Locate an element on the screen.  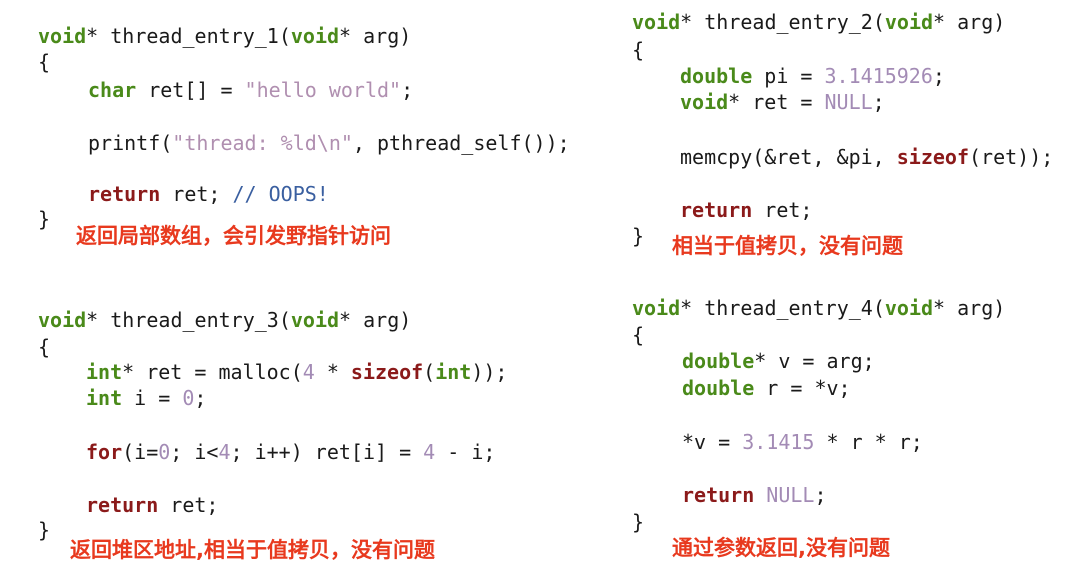
signature-line: void* thread_entry_4(void* arg) is located at coordinates (818, 308).